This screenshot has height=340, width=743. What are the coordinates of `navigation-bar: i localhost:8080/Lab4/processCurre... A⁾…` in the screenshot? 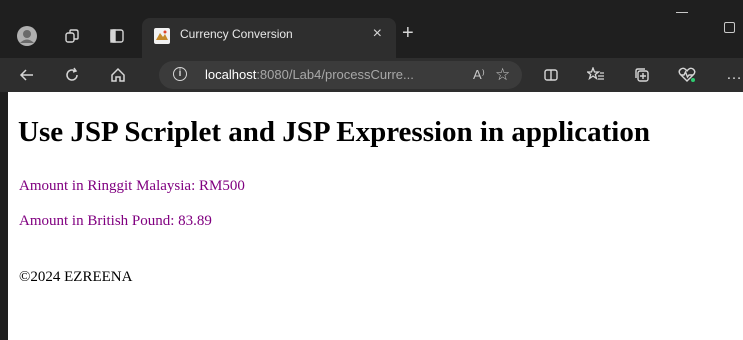 It's located at (371, 75).